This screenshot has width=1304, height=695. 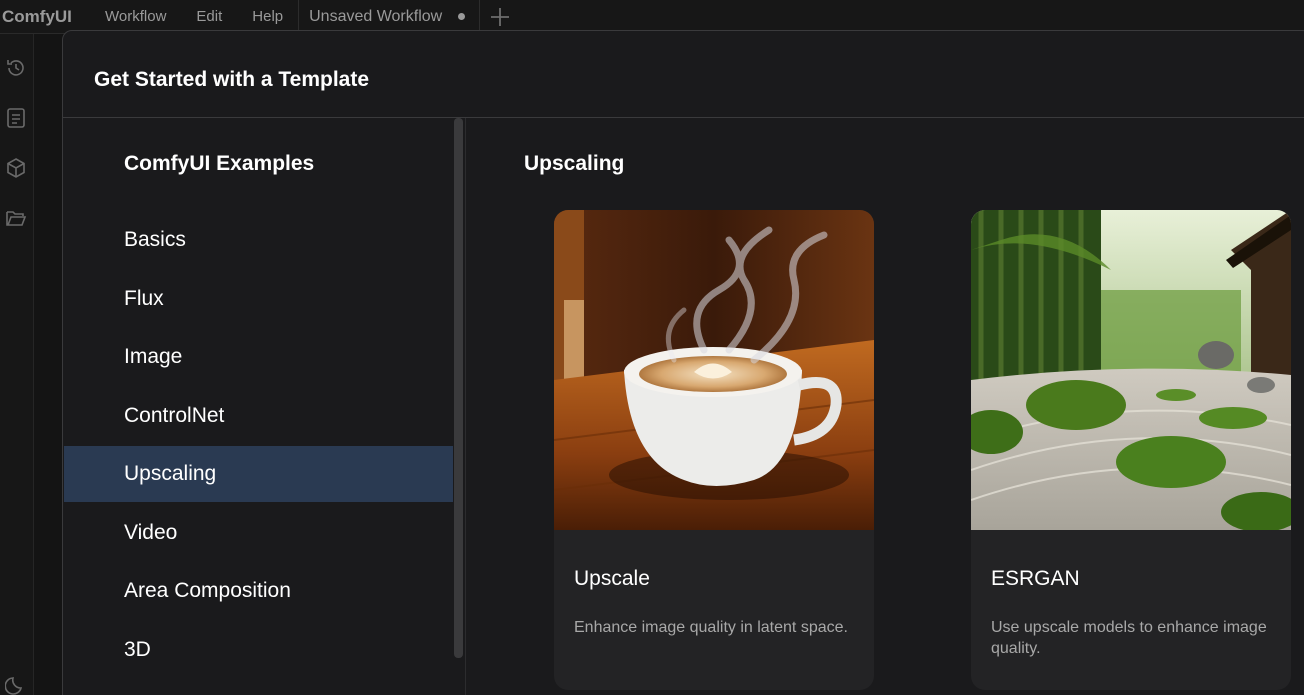 I want to click on sidebar-scrollbar, so click(x=458, y=388).